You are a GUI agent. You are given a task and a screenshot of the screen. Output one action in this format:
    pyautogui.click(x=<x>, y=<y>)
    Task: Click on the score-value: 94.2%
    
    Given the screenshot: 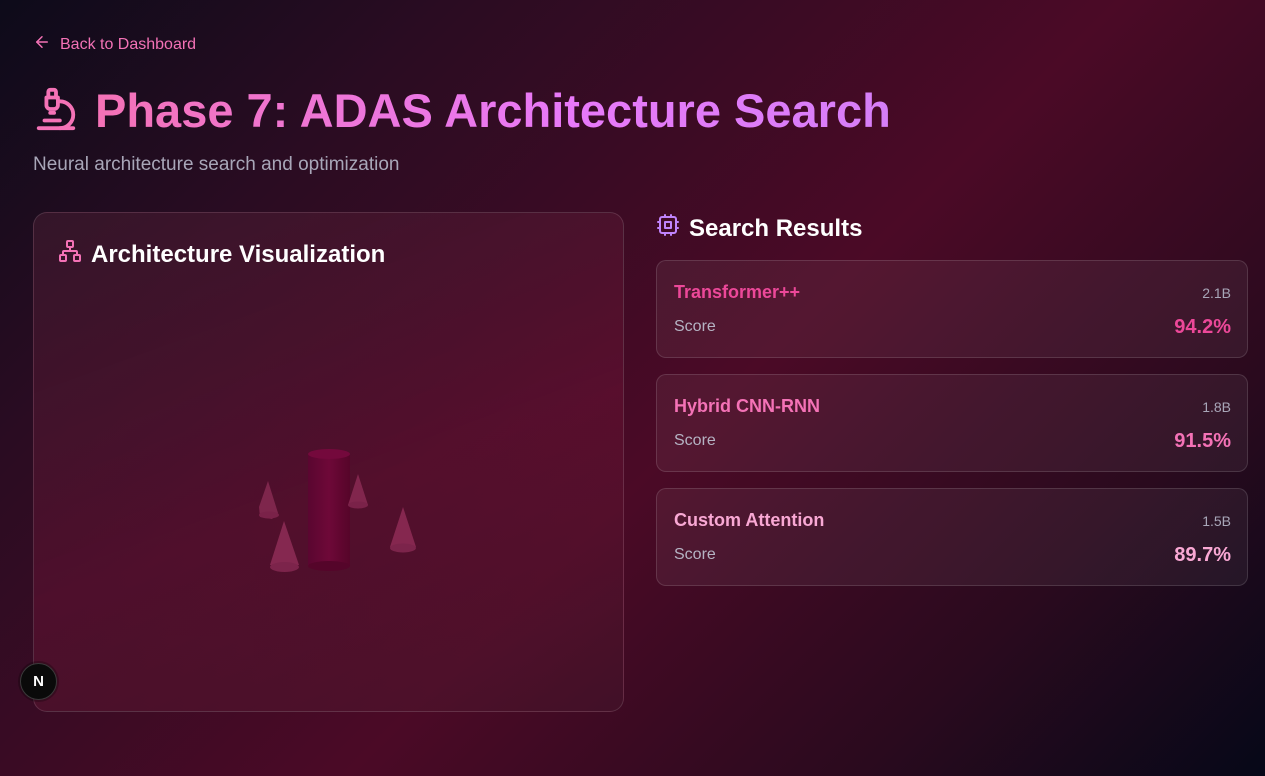 What is the action you would take?
    pyautogui.click(x=1202, y=327)
    